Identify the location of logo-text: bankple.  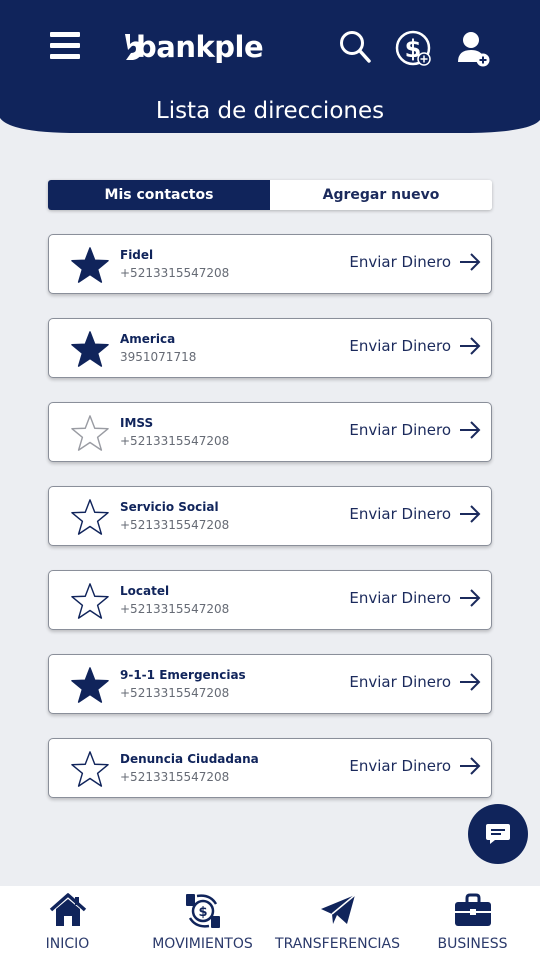
(200, 47).